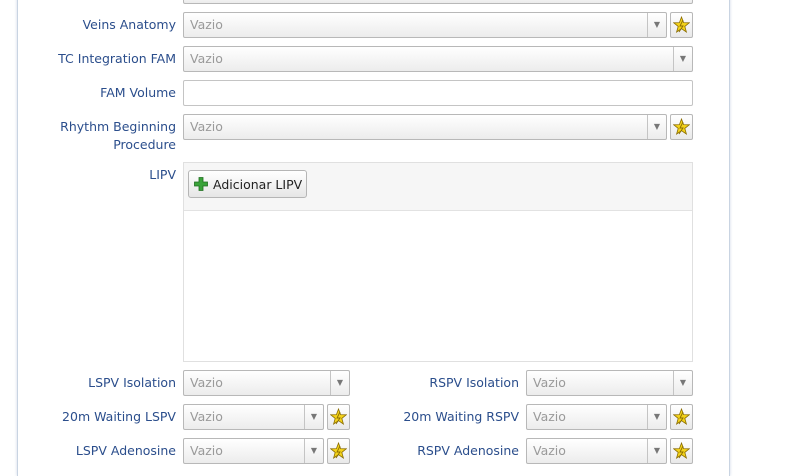 Image resolution: width=795 pixels, height=476 pixels. Describe the element at coordinates (201, 184) in the screenshot. I see `plus-icon` at that location.